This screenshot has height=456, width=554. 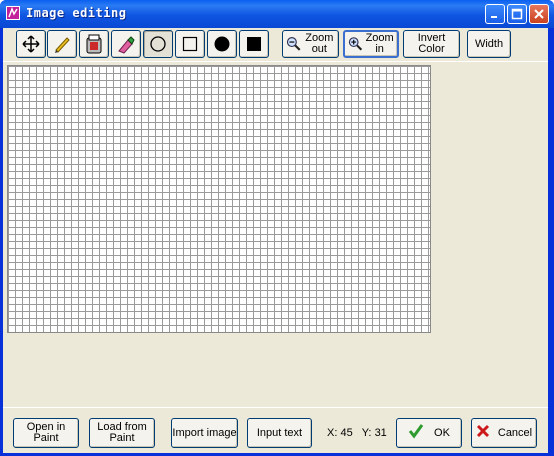 I want to click on eraser-icon, so click(x=126, y=45).